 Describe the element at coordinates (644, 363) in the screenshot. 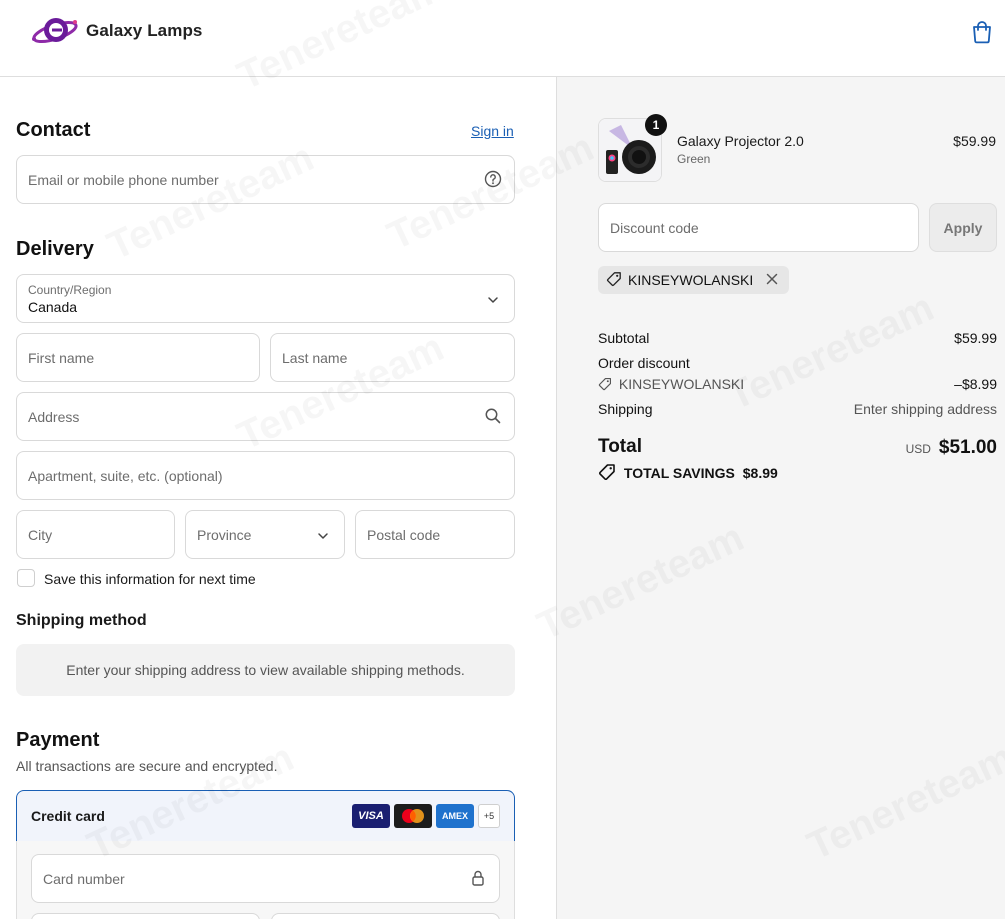

I see `order-discount-label: Order discount` at that location.